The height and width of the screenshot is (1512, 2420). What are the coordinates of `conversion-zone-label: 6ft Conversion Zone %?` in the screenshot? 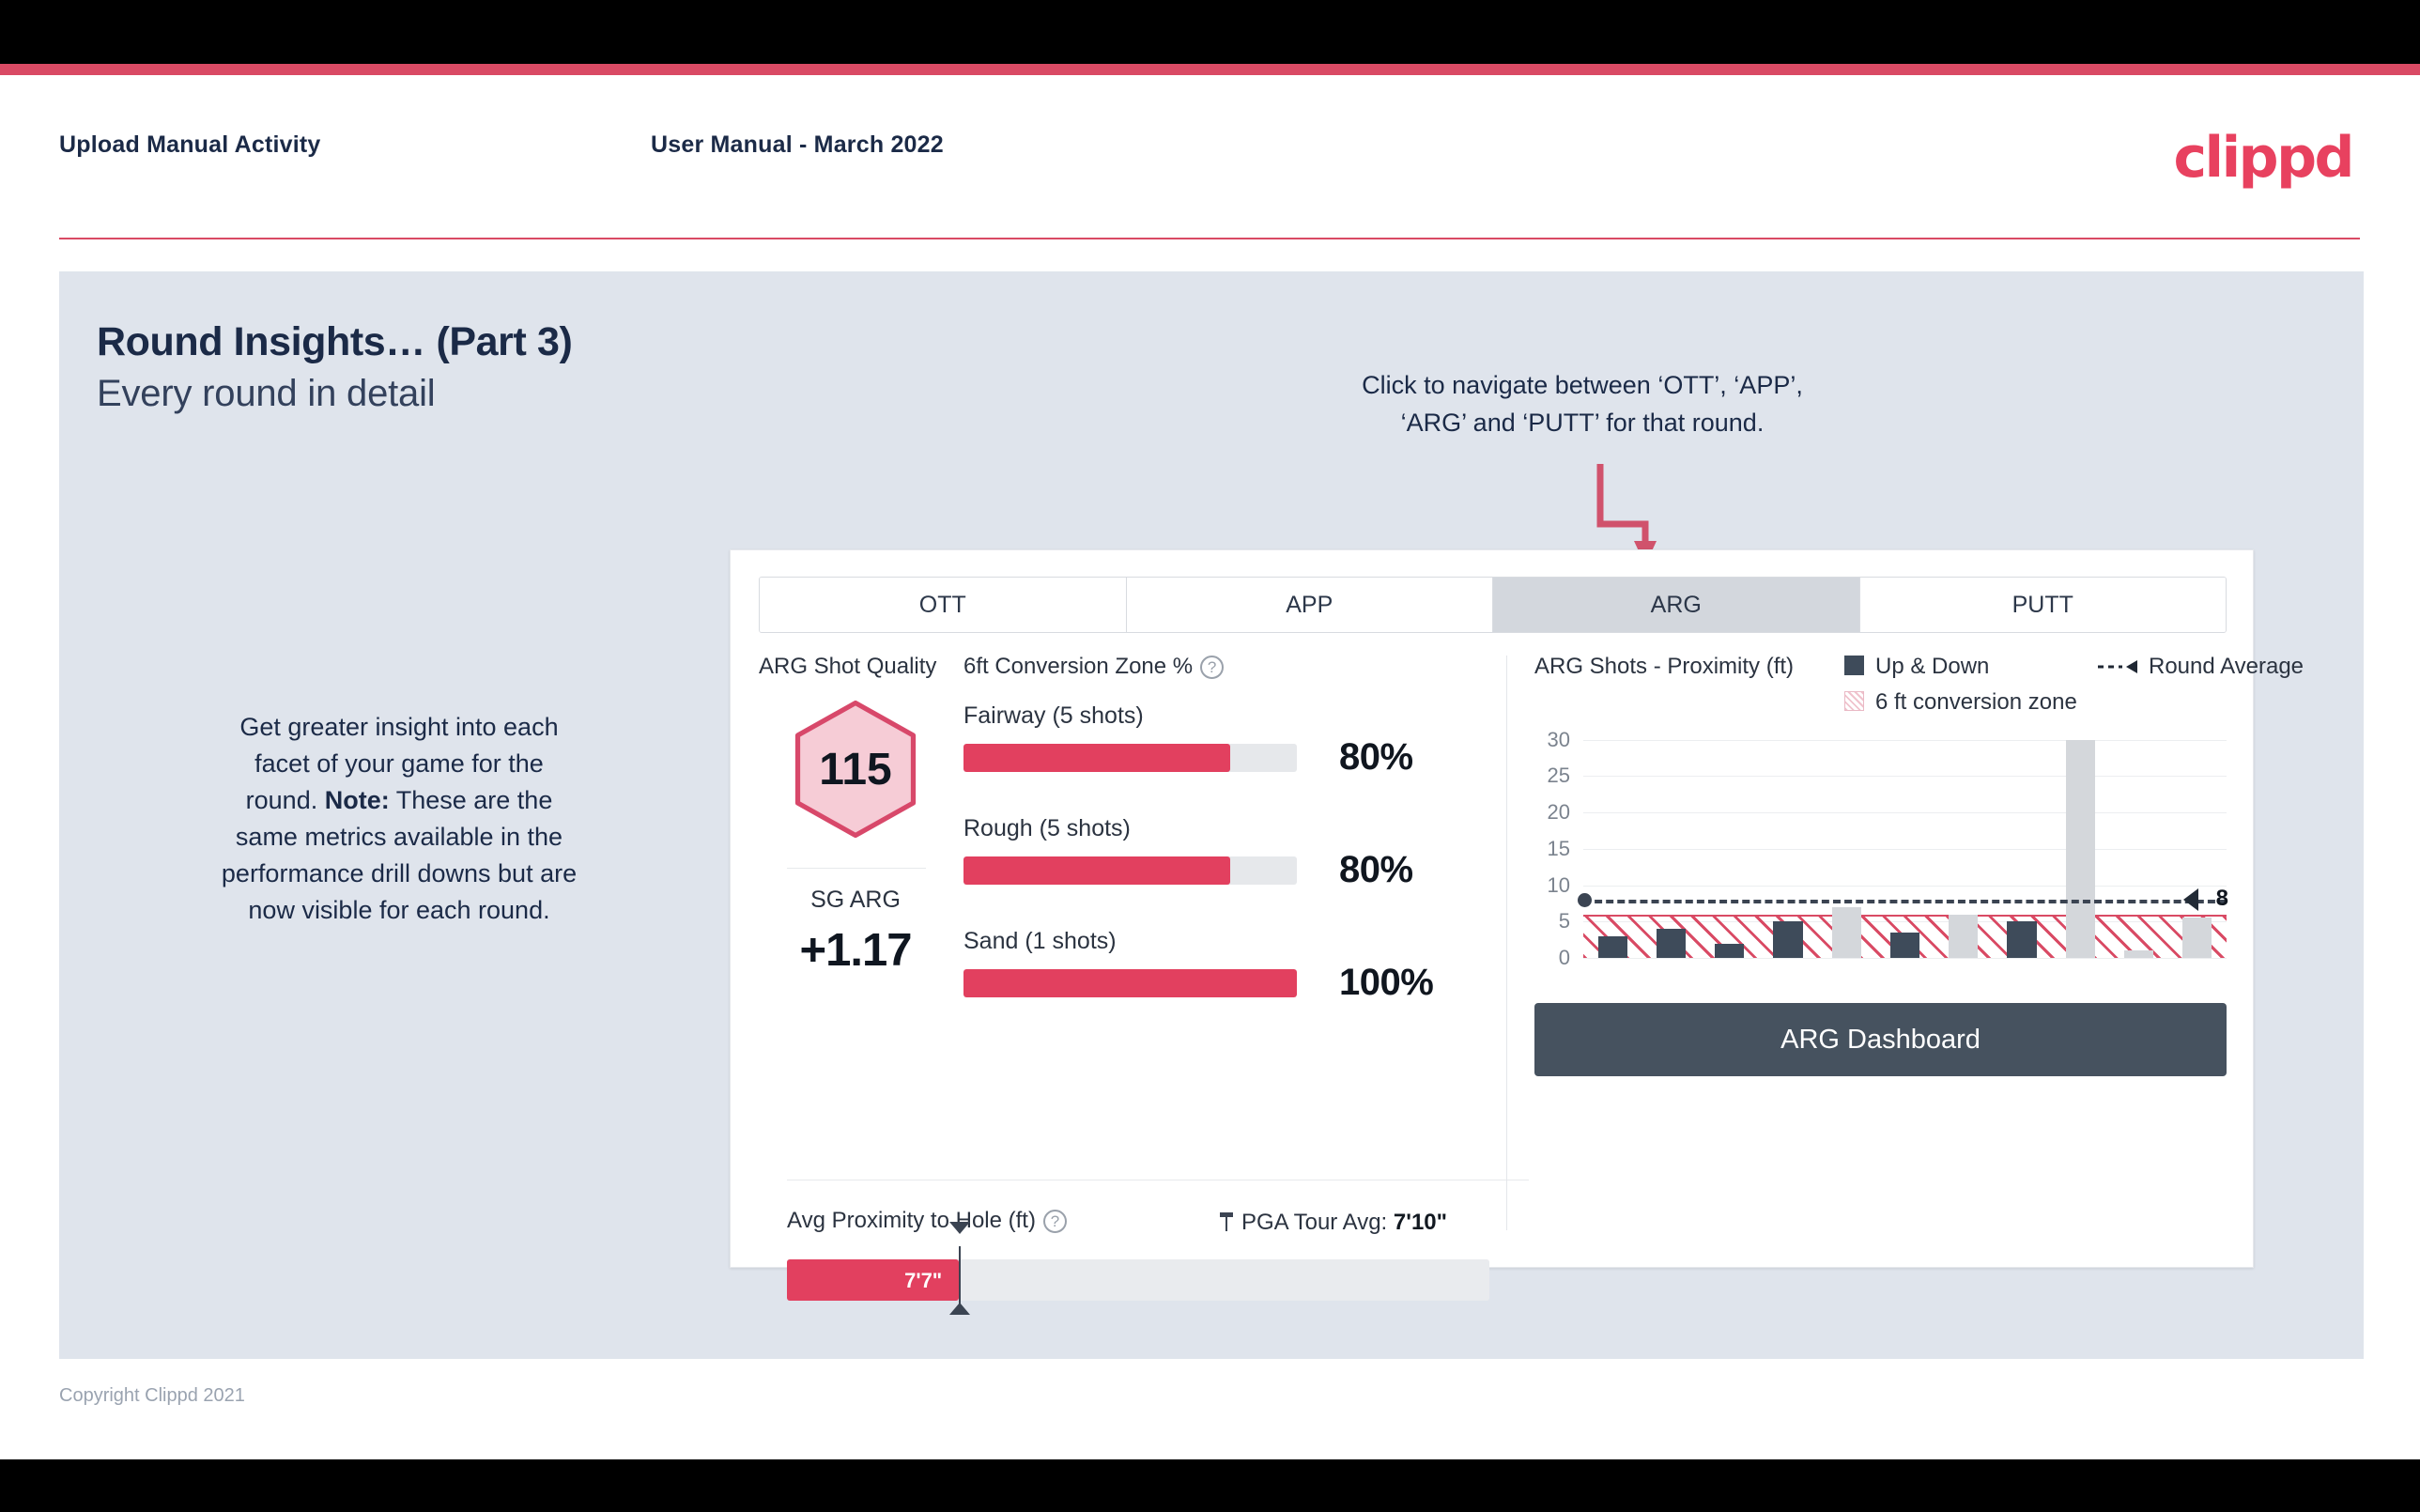 It's located at (1094, 667).